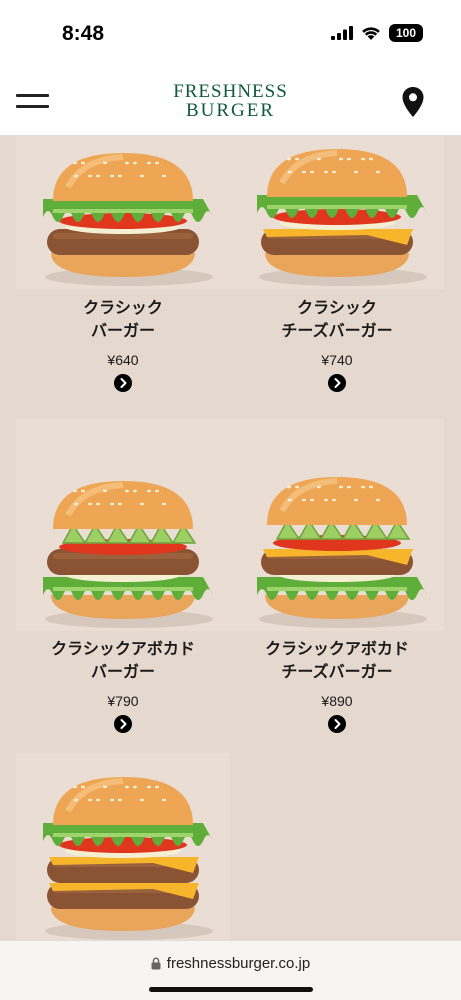 The height and width of the screenshot is (1000, 461). Describe the element at coordinates (230, 91) in the screenshot. I see `logo-line-1: FRESHNESS` at that location.